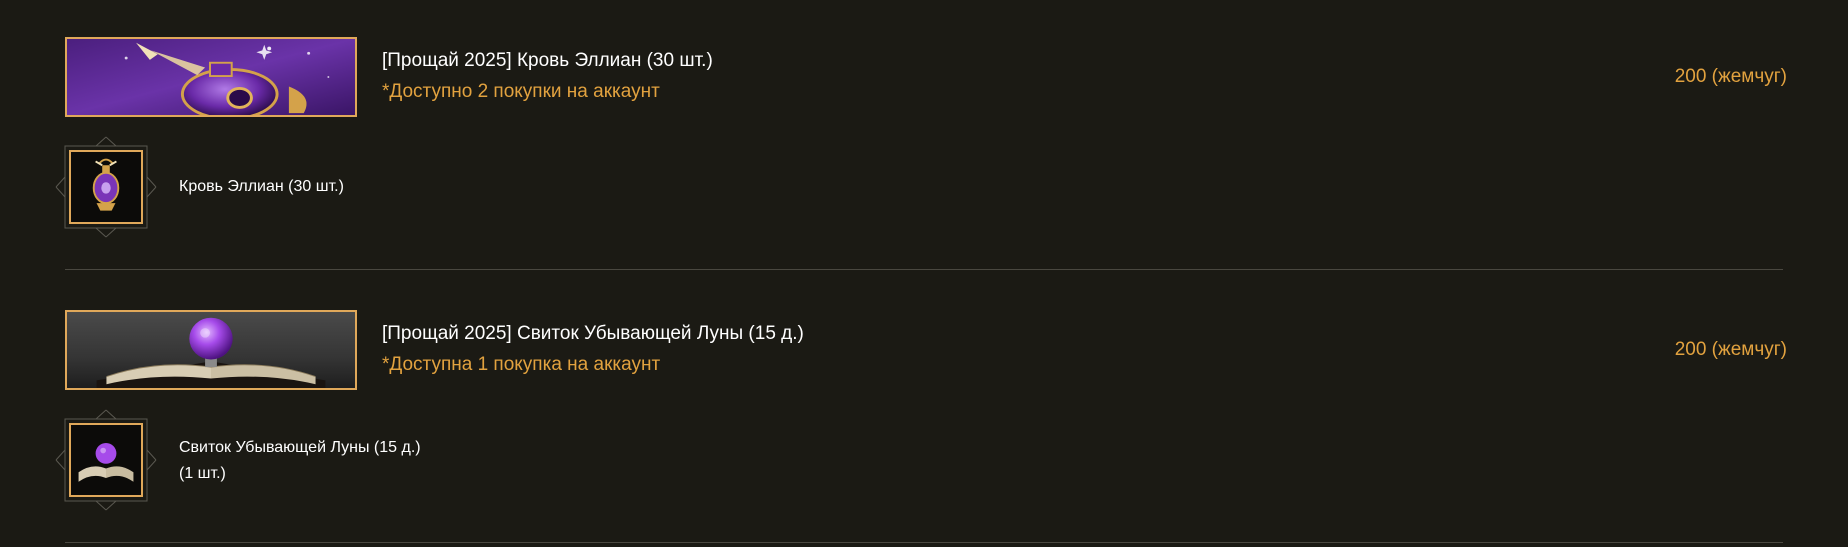 The image size is (1848, 547). Describe the element at coordinates (202, 473) in the screenshot. I see `item-quantity: (1 шт.)` at that location.